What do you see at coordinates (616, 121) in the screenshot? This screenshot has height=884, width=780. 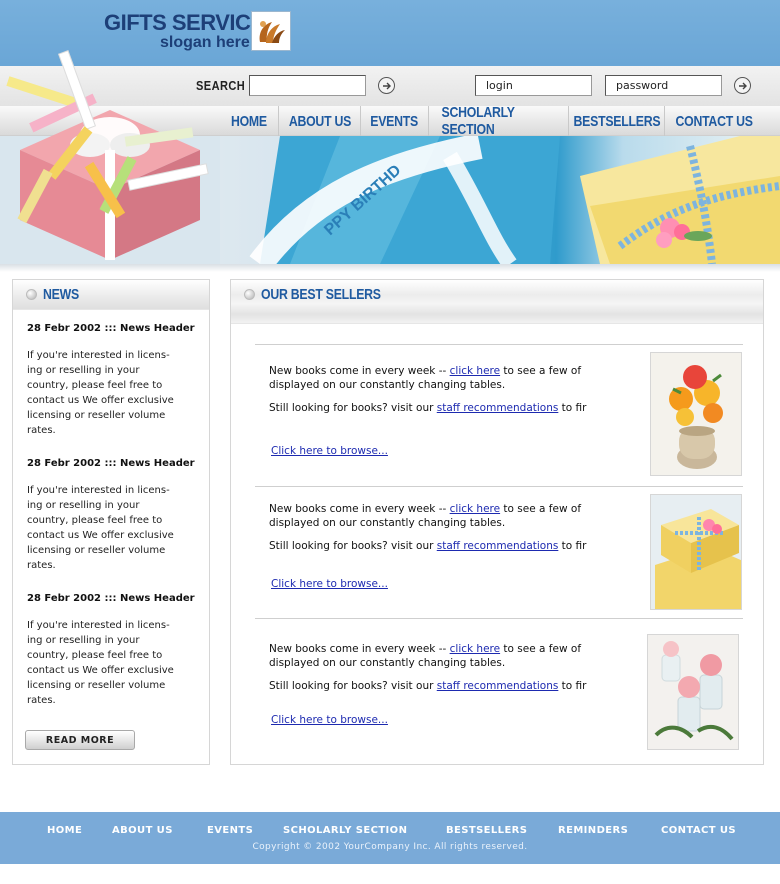 I see `nav-bestsellers: BESTSELLERS` at bounding box center [616, 121].